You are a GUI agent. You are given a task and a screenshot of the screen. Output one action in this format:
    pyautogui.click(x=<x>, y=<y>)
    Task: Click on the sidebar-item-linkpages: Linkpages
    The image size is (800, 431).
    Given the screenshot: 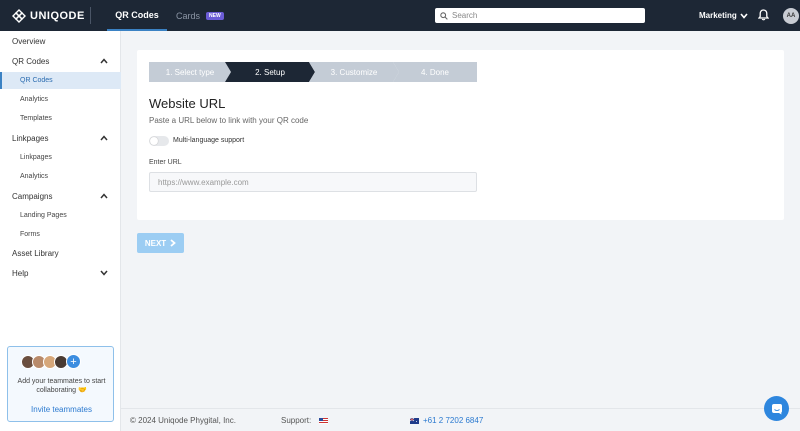 What is the action you would take?
    pyautogui.click(x=60, y=157)
    